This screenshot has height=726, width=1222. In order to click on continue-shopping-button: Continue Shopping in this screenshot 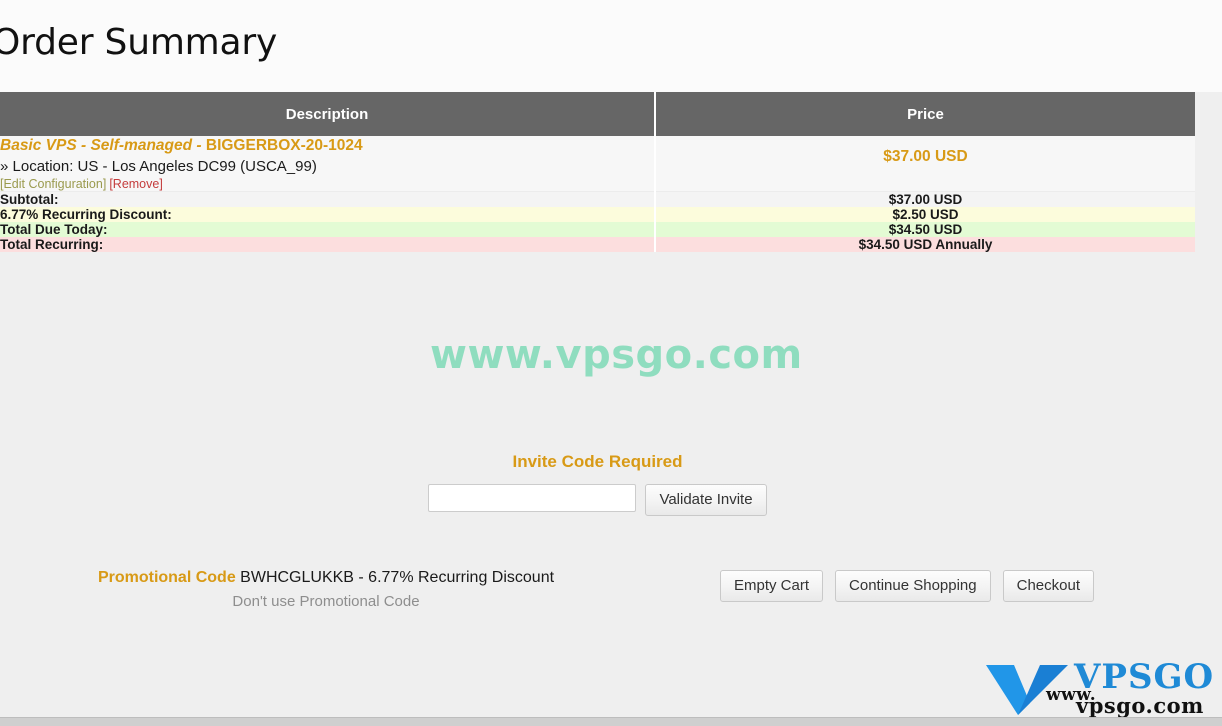, I will do `click(913, 586)`.